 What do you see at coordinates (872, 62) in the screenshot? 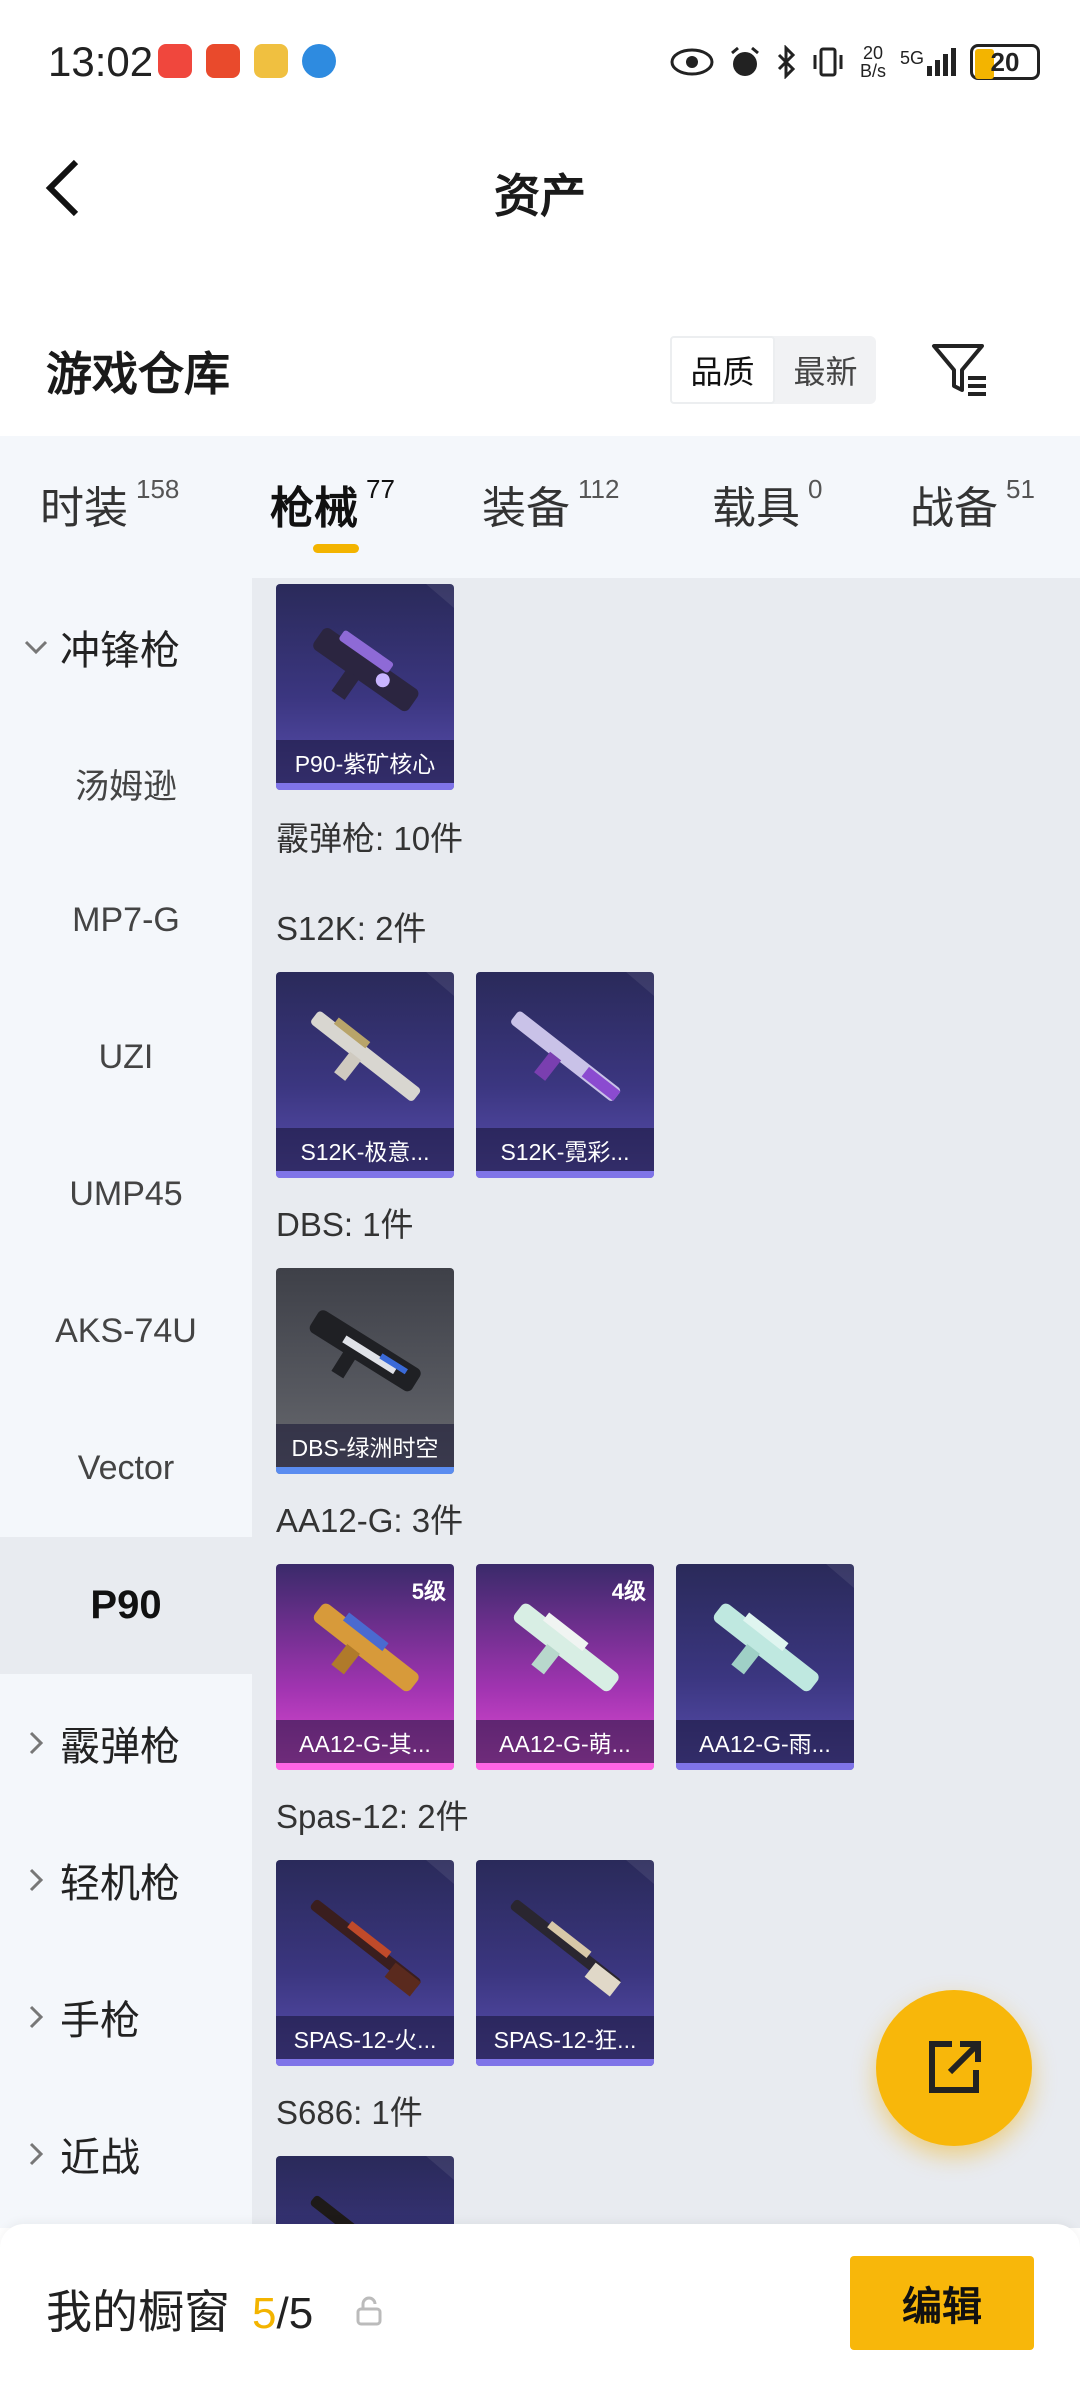
I see `network-speed: 20 B/s` at bounding box center [872, 62].